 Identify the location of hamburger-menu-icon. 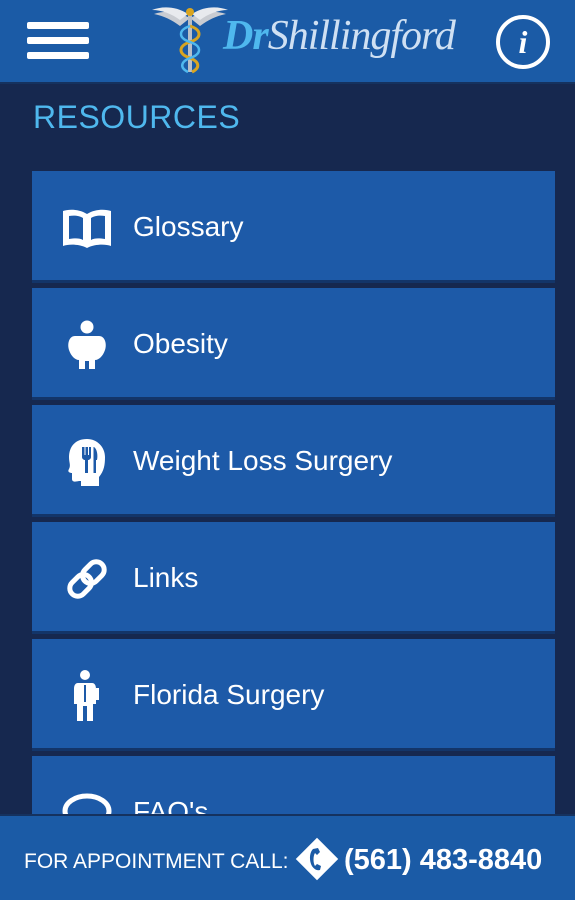
(58, 25).